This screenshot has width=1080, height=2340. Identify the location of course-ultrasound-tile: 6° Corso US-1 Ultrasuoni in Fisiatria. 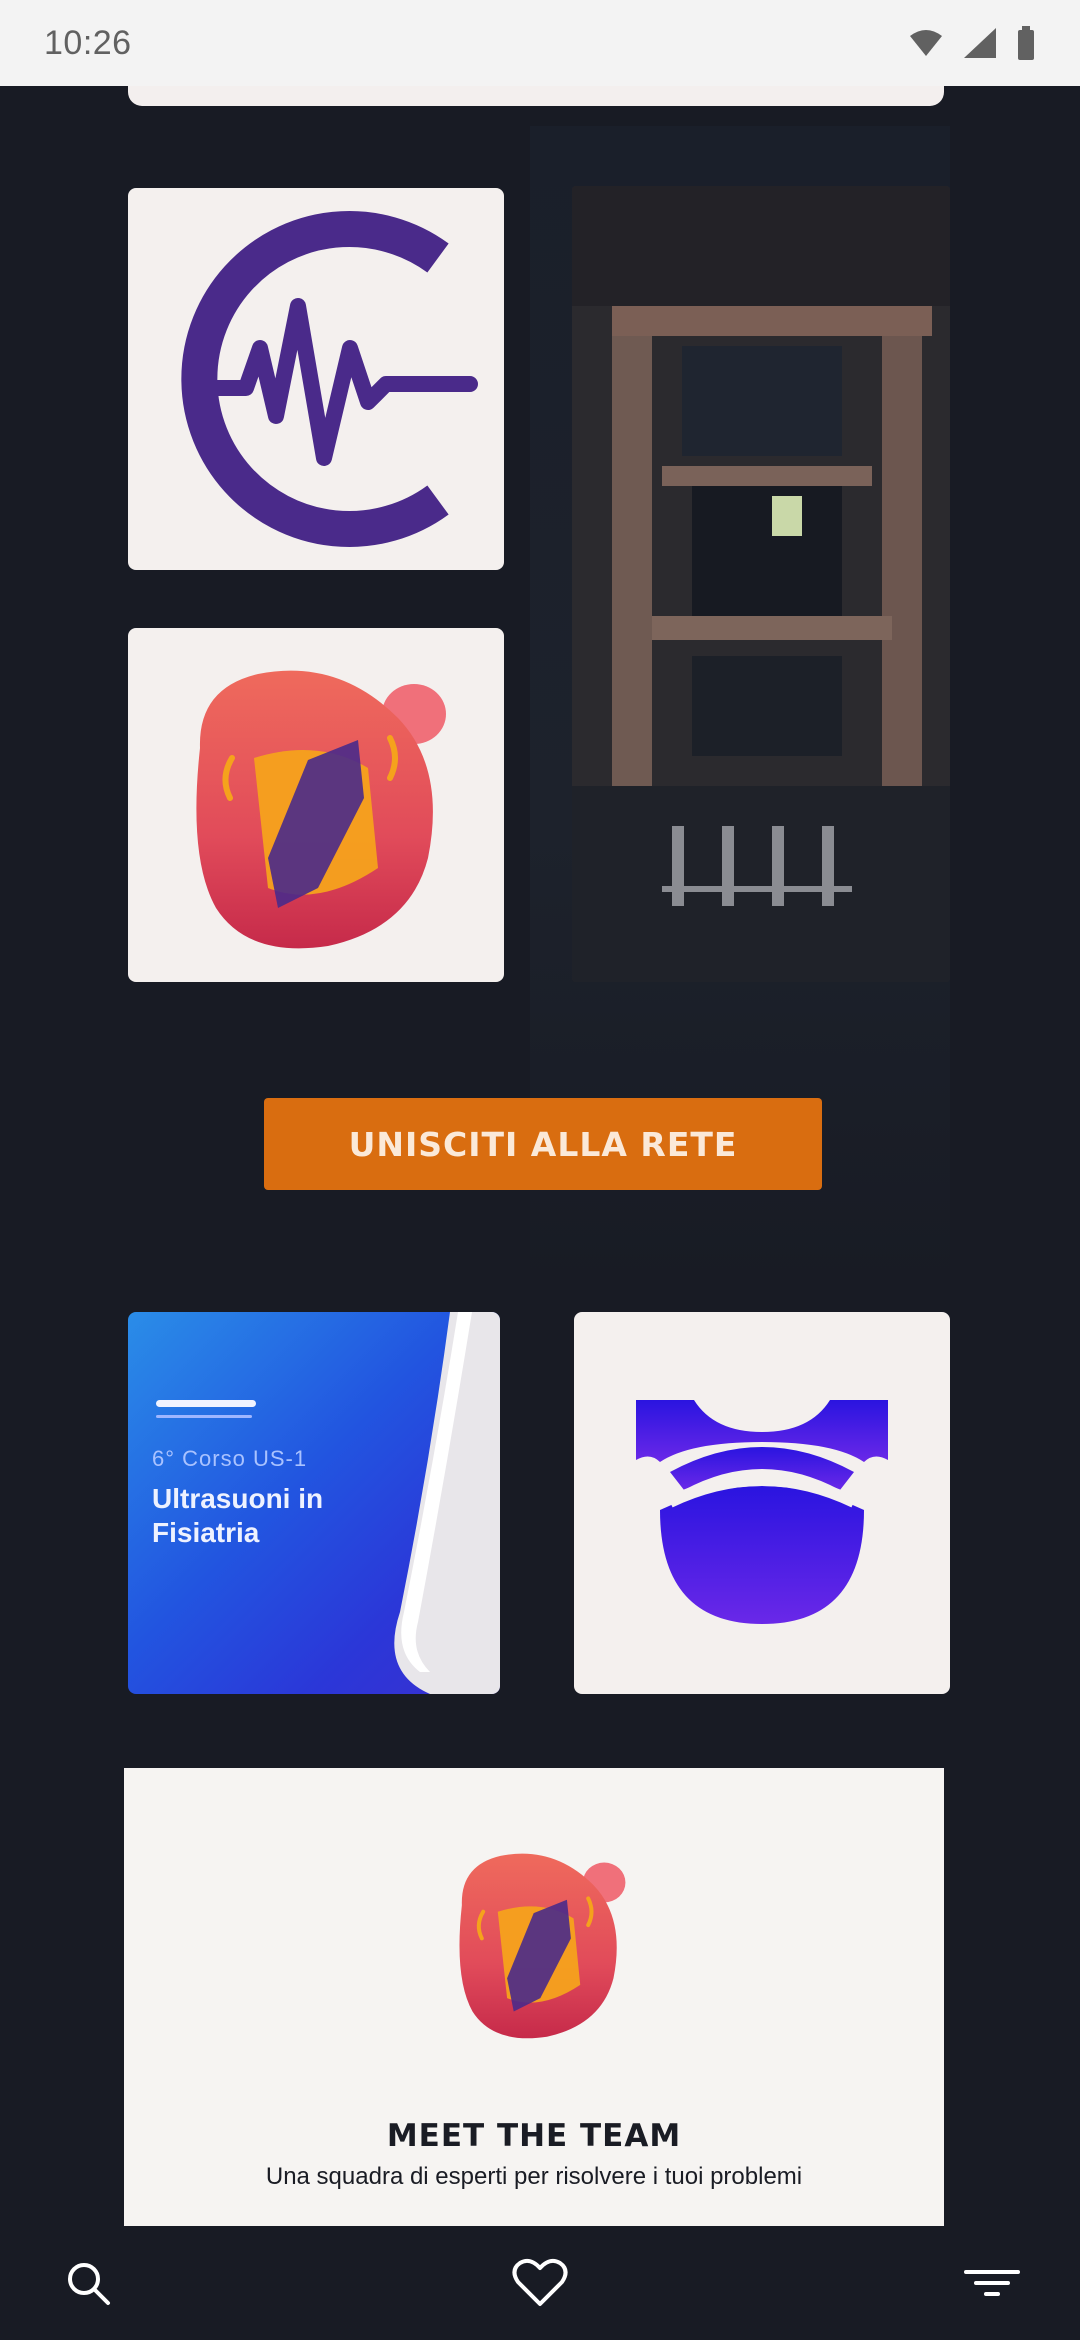
(314, 1503).